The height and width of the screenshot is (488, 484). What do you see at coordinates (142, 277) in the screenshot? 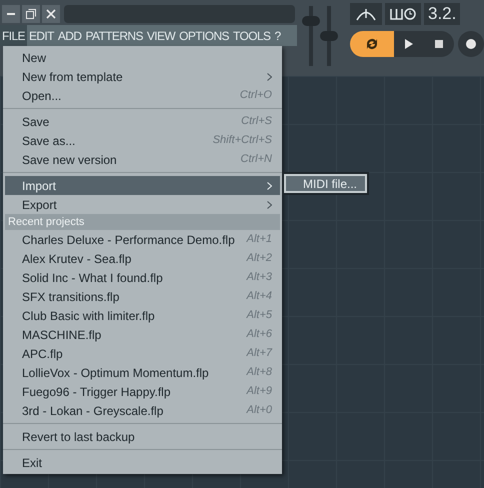
I see `menu-item: Solid Inc - What I found.flp Alt+3` at bounding box center [142, 277].